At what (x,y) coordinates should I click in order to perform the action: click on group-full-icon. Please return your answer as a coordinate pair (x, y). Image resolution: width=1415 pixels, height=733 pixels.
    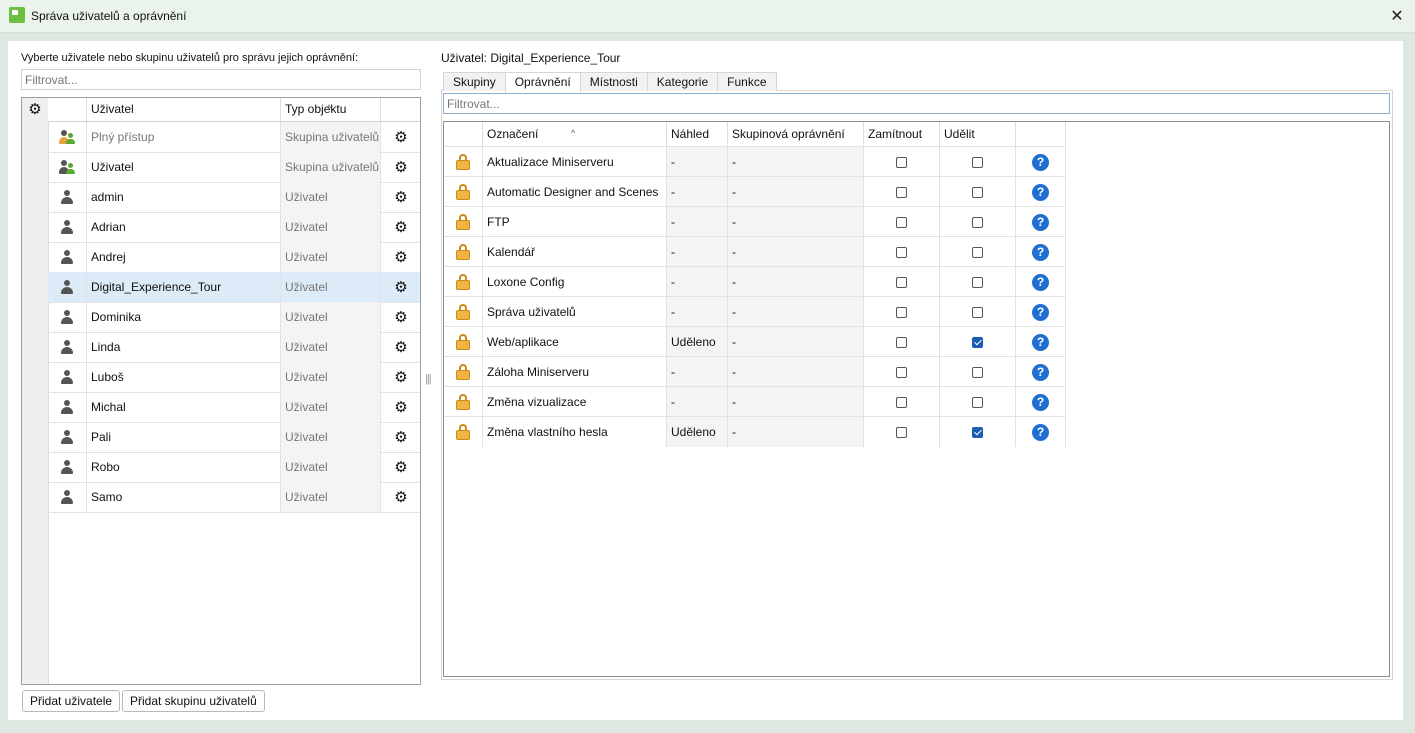
    Looking at the image, I should click on (67, 137).